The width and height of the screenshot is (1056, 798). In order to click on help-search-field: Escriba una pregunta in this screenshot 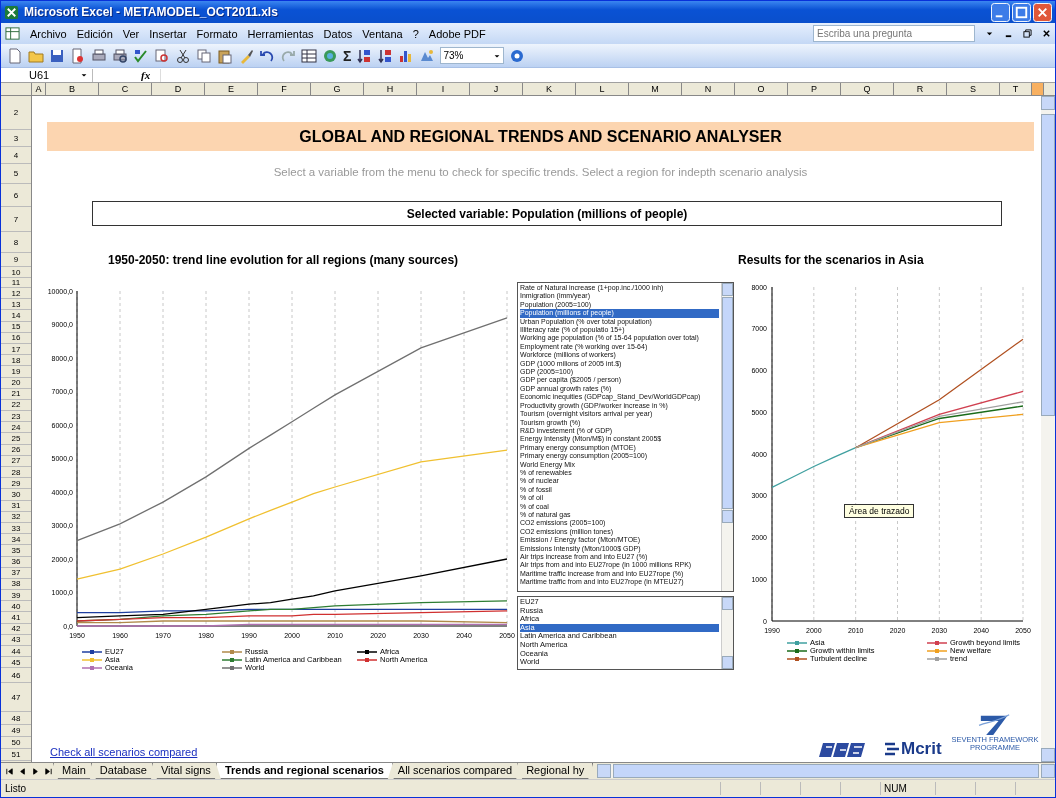, I will do `click(894, 33)`.